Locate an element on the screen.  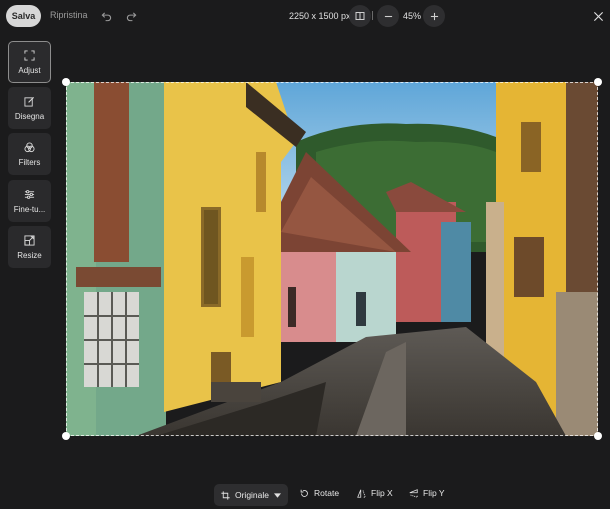
crop-handle-top-right is located at coordinates (598, 82).